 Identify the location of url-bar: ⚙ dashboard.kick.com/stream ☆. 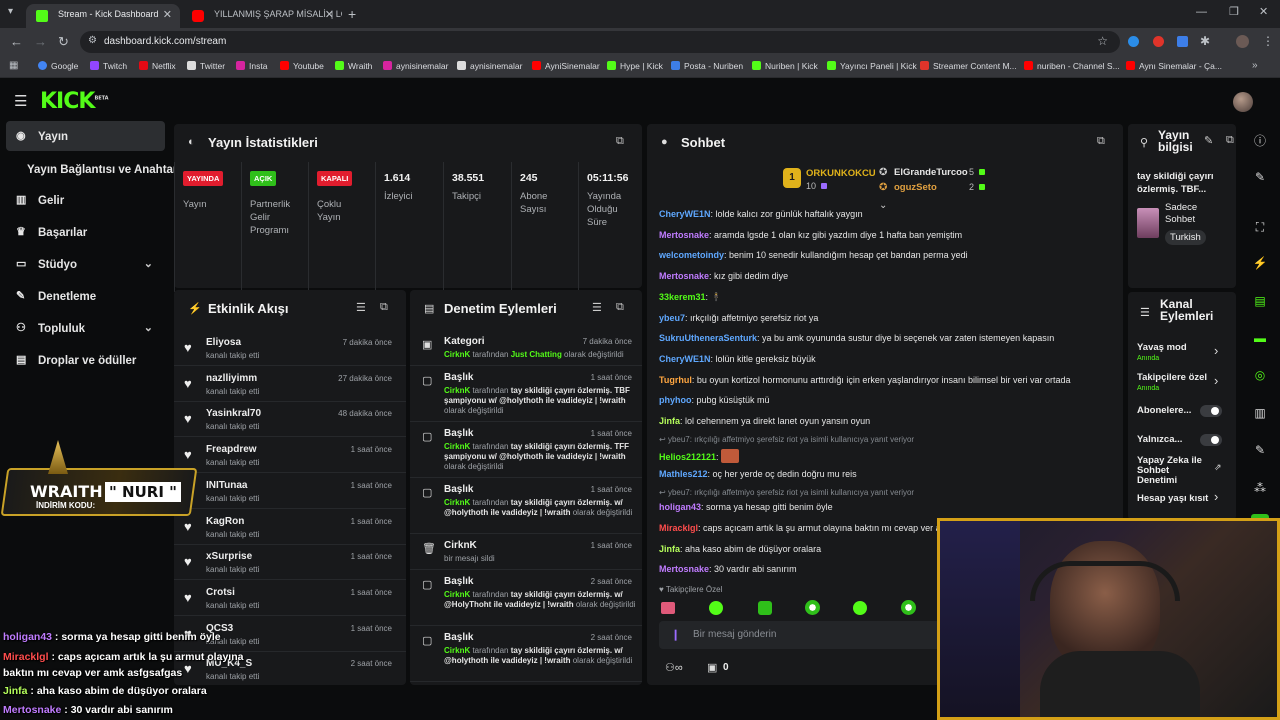
(600, 42).